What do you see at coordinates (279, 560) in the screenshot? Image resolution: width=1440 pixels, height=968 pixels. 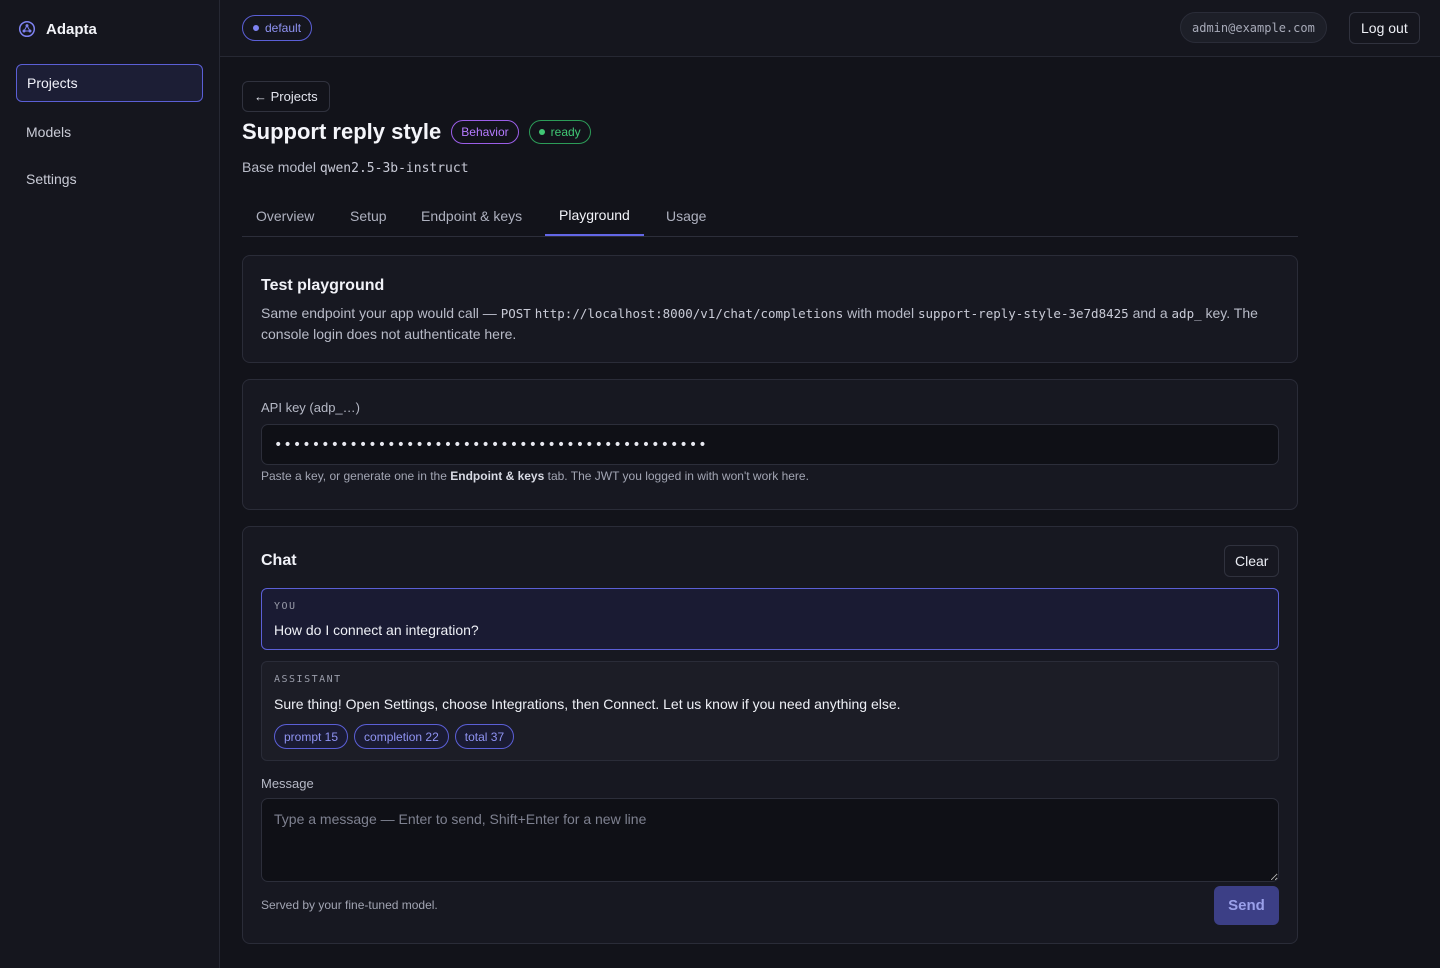 I see `chat-title: Chat` at bounding box center [279, 560].